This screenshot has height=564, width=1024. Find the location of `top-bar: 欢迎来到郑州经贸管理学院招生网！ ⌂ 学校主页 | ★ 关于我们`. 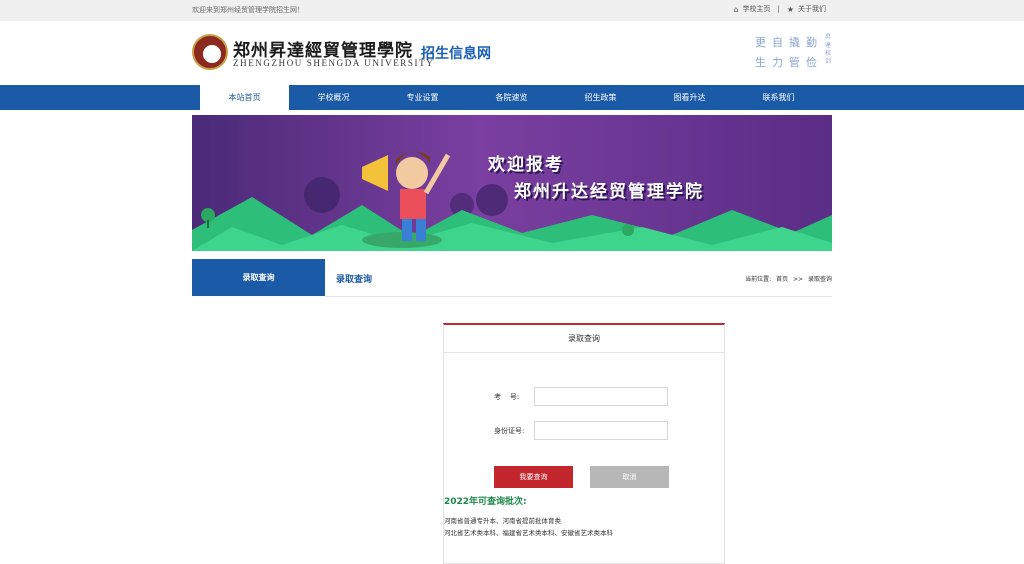

top-bar: 欢迎来到郑州经贸管理学院招生网！ ⌂ 学校主页 | ★ 关于我们 is located at coordinates (512, 10).